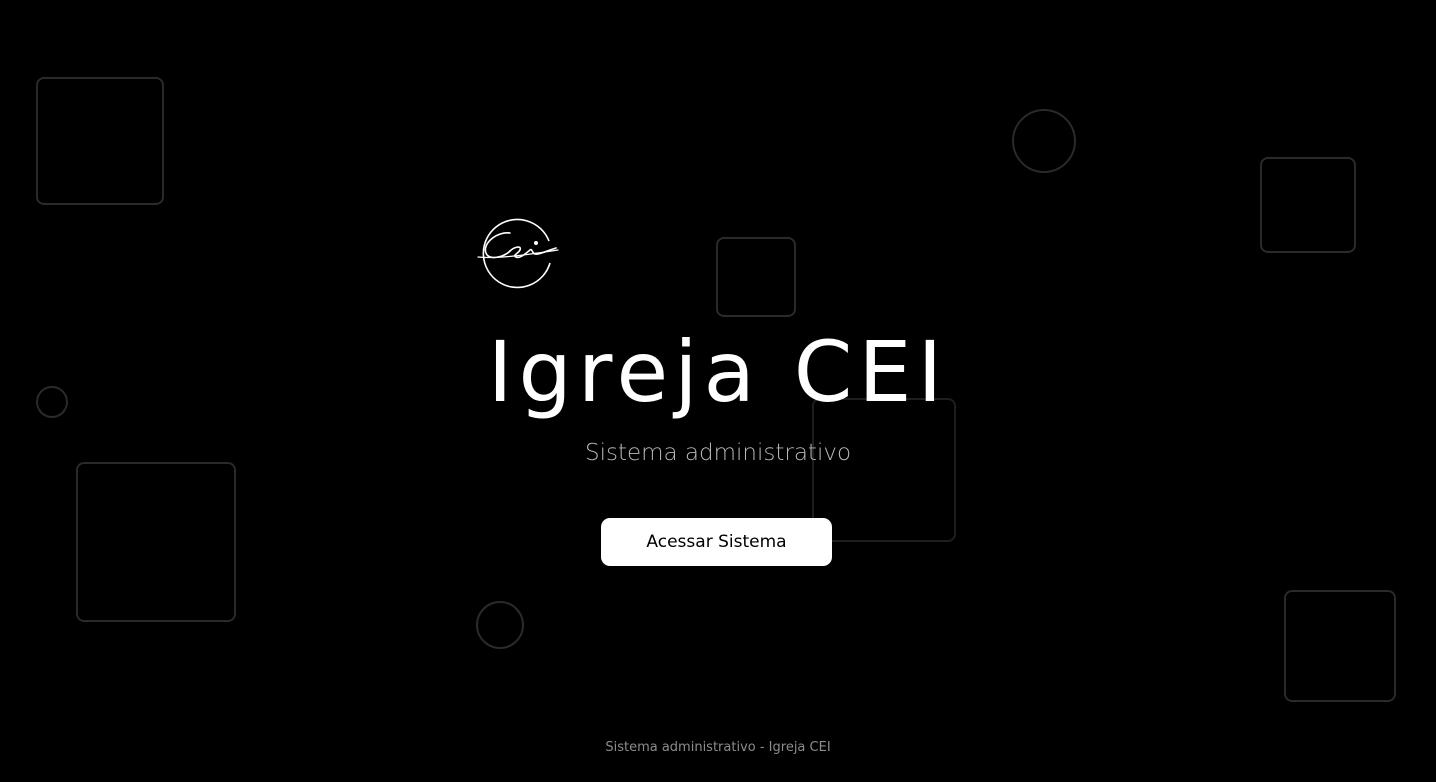  I want to click on cei-logo-icon, so click(518, 253).